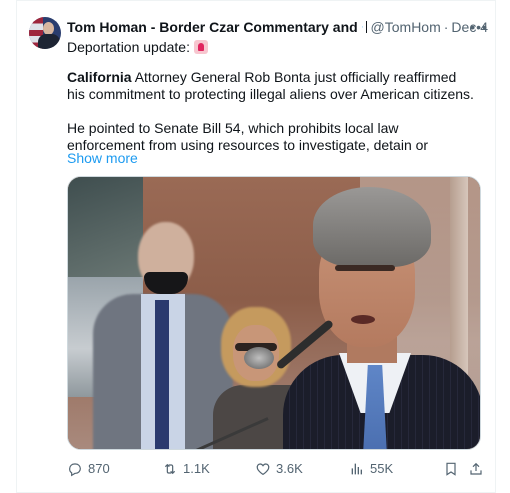  I want to click on like-button: 3.6K, so click(279, 469).